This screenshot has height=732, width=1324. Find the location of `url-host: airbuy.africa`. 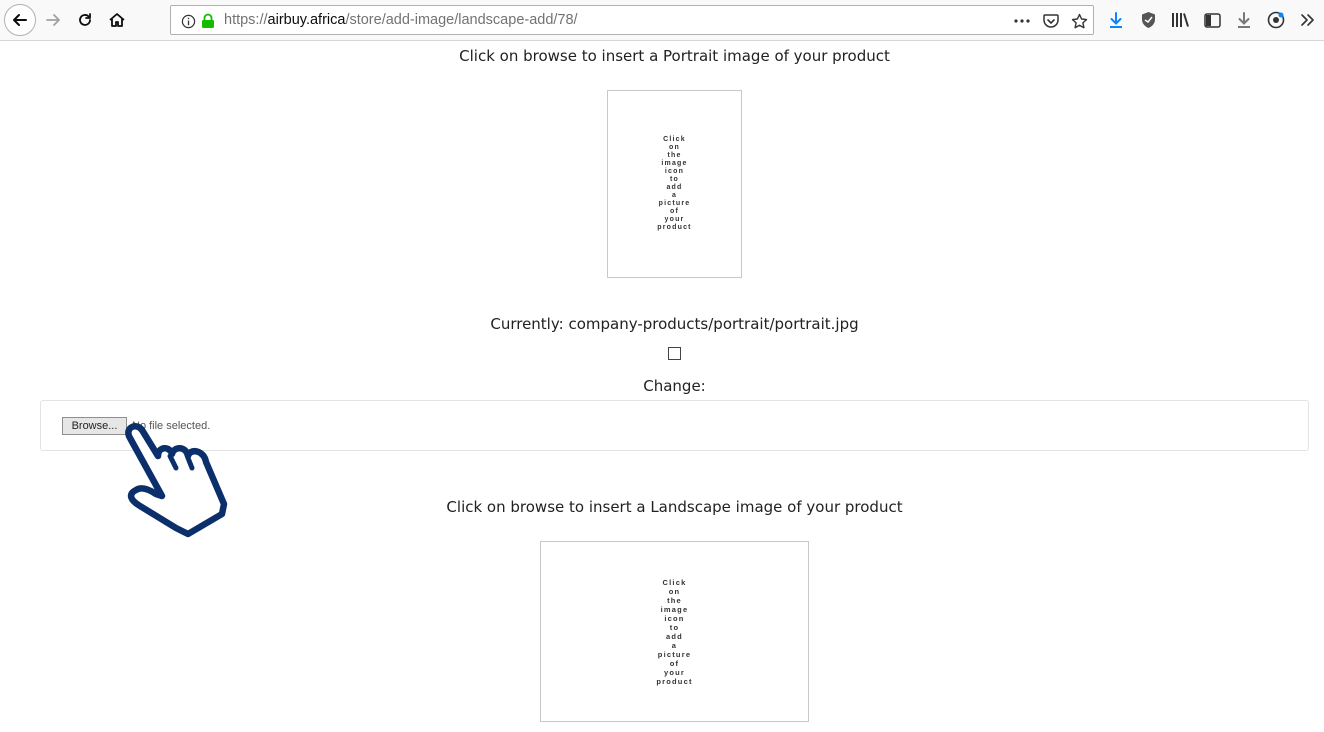

url-host: airbuy.africa is located at coordinates (306, 20).